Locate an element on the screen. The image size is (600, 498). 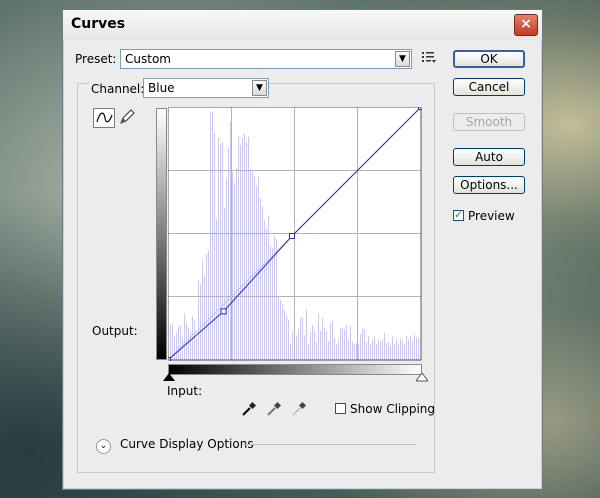
input-gradient-bar is located at coordinates (295, 369).